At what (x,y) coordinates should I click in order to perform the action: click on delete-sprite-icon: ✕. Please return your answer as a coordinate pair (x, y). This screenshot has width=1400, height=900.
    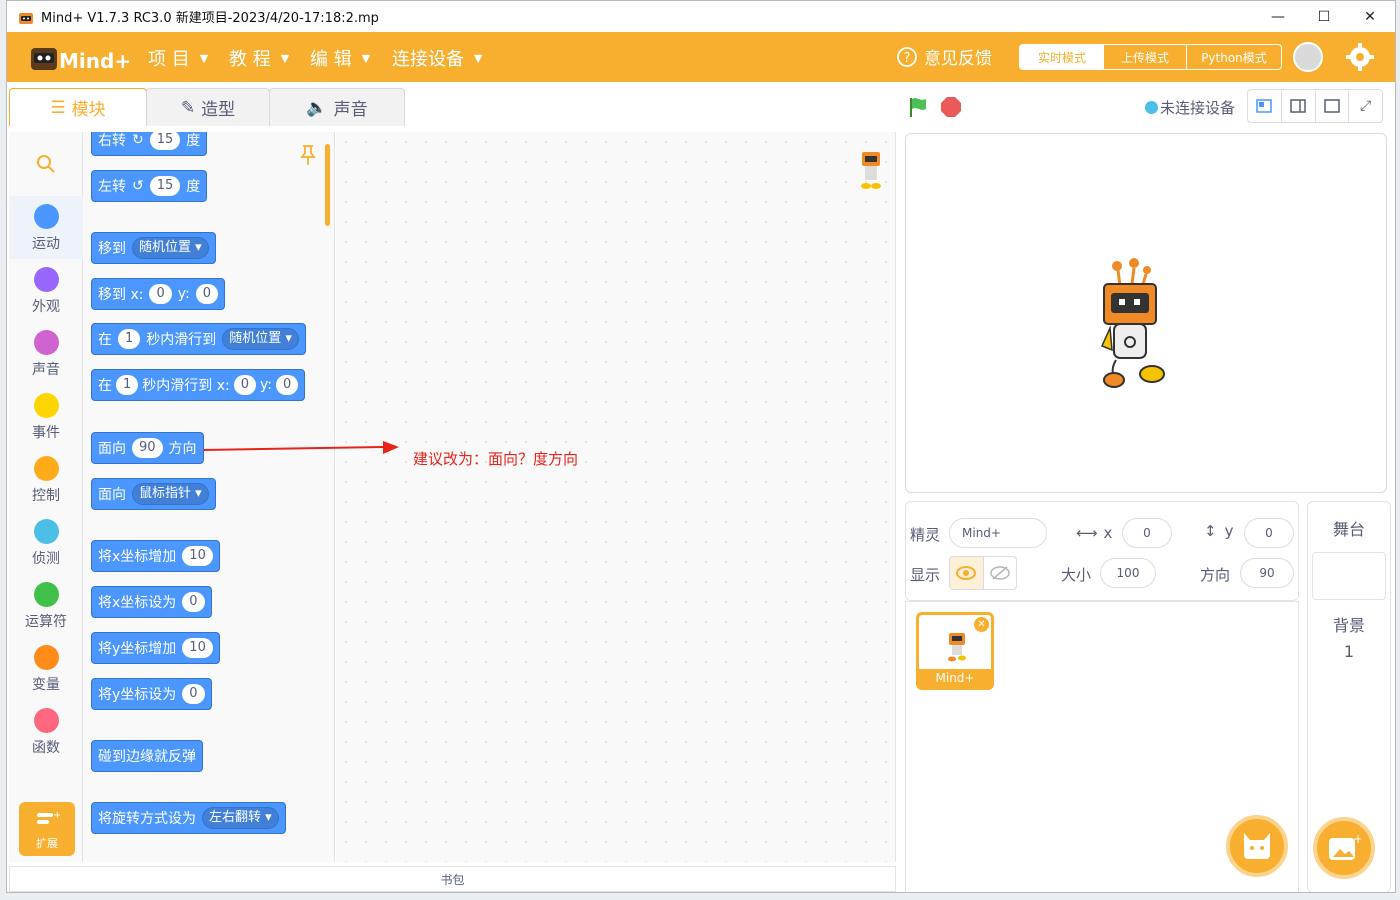
    Looking at the image, I should click on (981, 624).